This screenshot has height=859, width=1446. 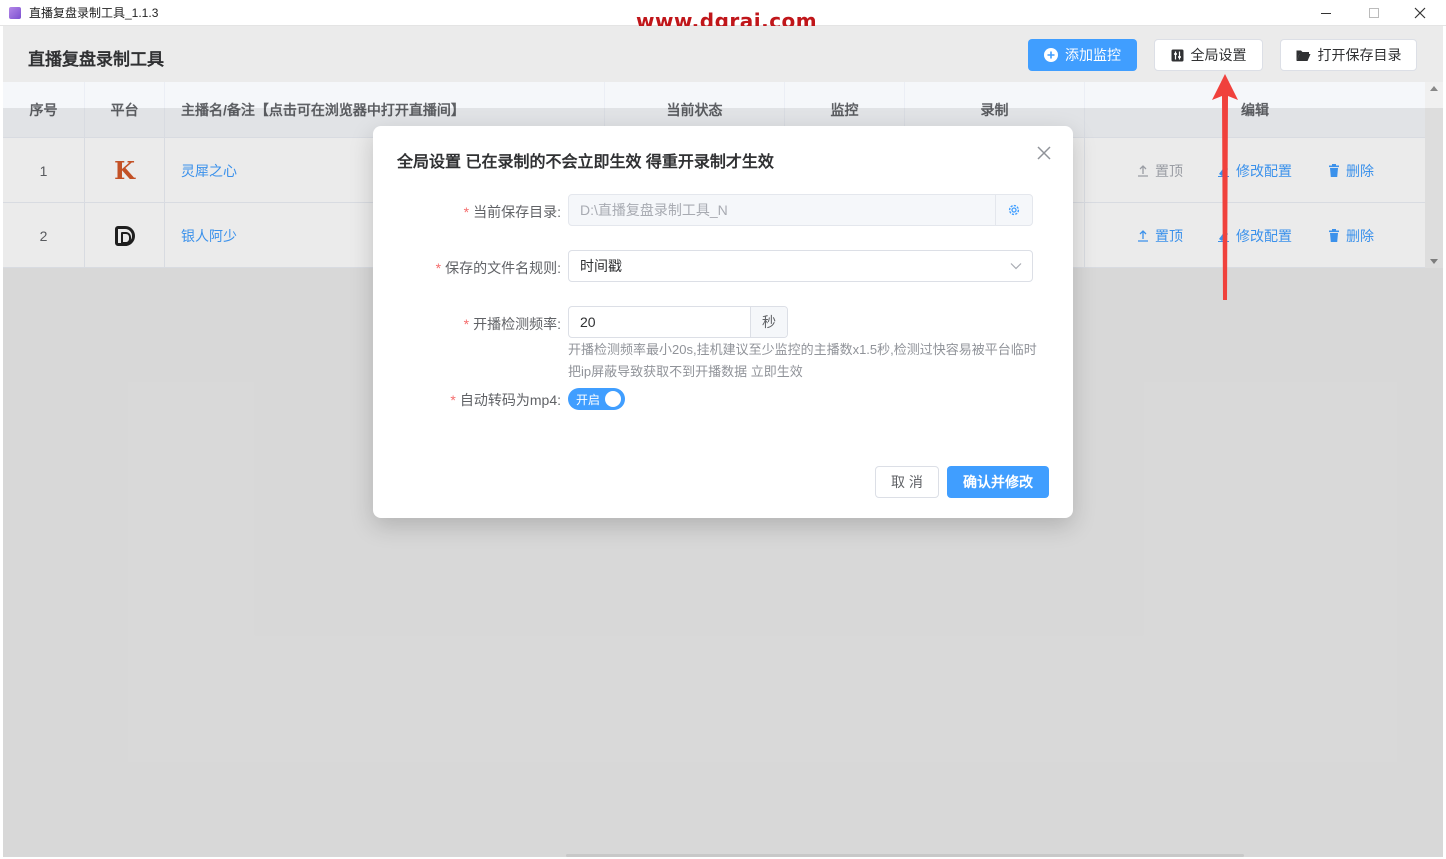 I want to click on global-settings-button: 全局设置, so click(x=1208, y=55).